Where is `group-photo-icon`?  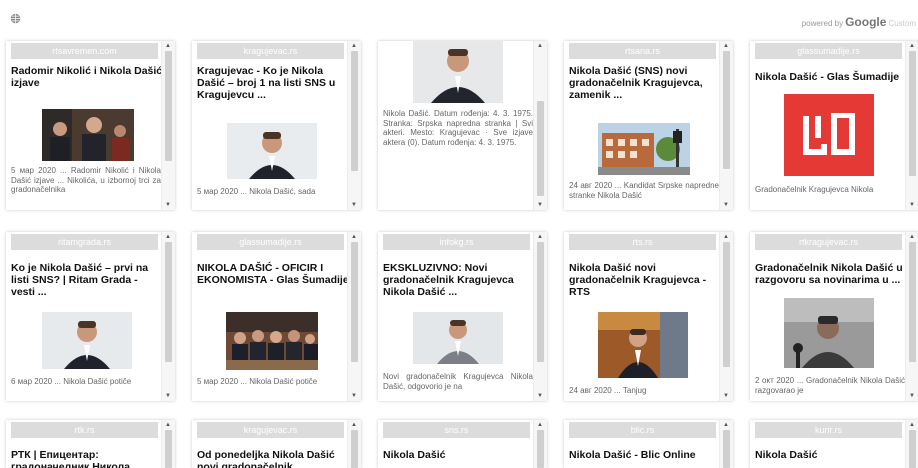 group-photo-icon is located at coordinates (272, 341).